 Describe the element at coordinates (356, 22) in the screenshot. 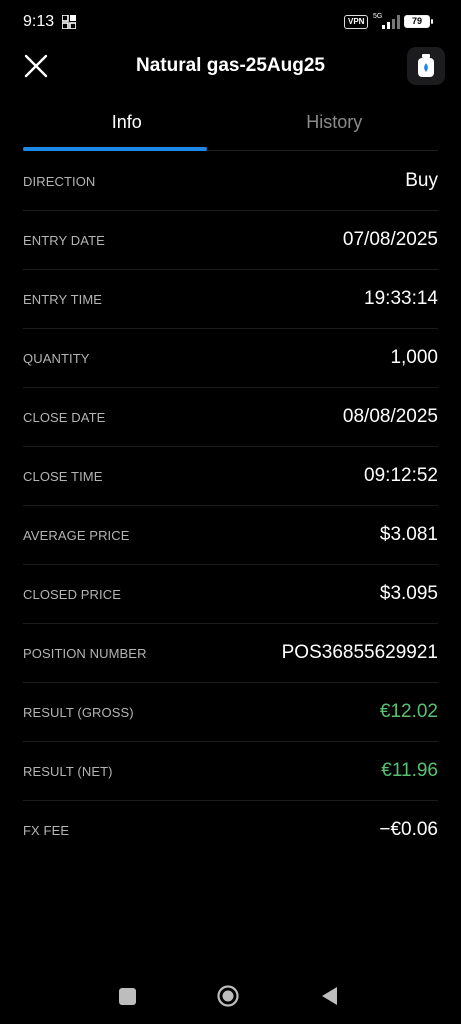

I see `vpn-badge: VPN` at that location.